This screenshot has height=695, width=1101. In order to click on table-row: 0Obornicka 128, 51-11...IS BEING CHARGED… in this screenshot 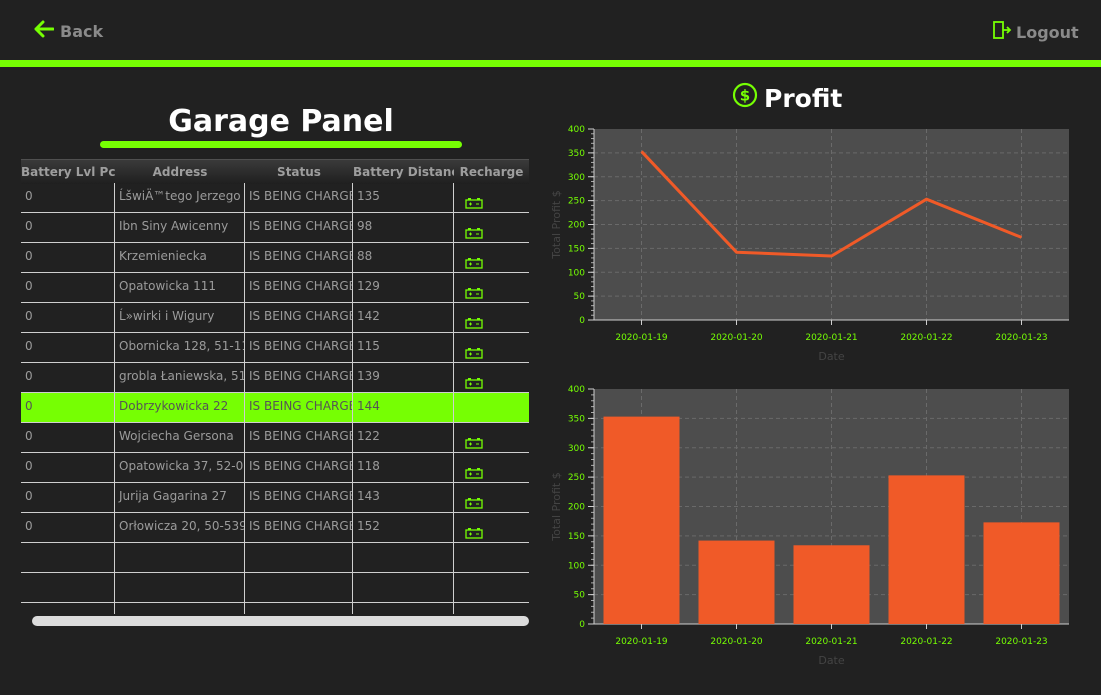, I will do `click(275, 348)`.